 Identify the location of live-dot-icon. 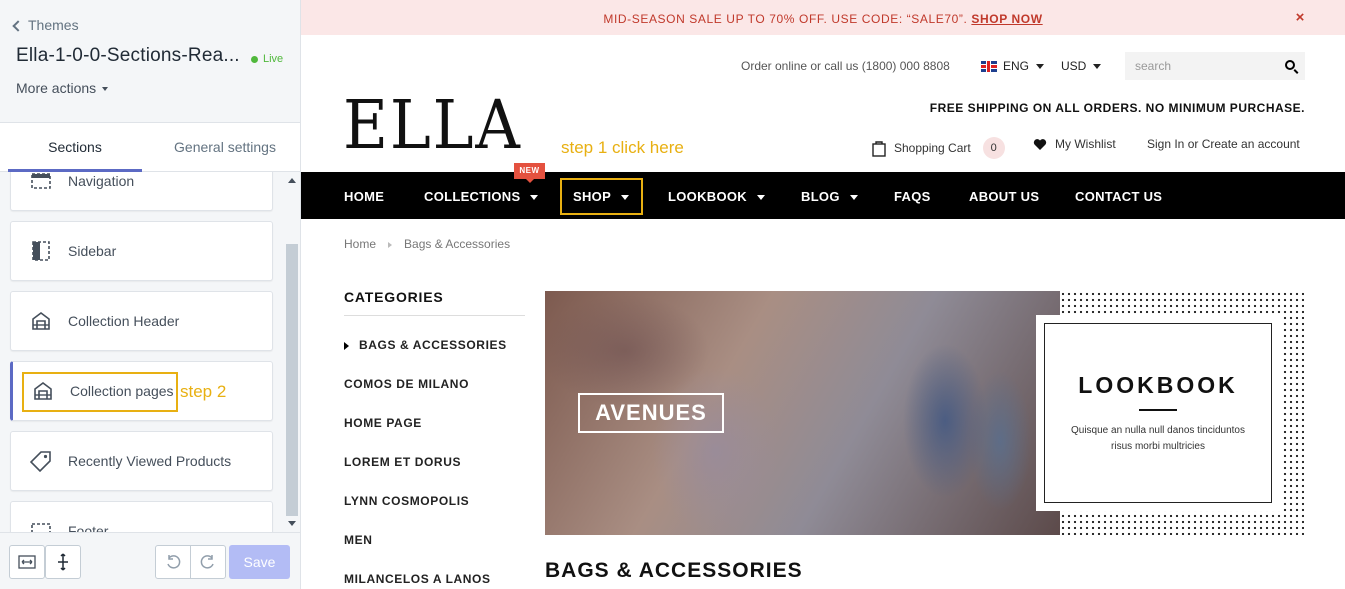
(254, 59).